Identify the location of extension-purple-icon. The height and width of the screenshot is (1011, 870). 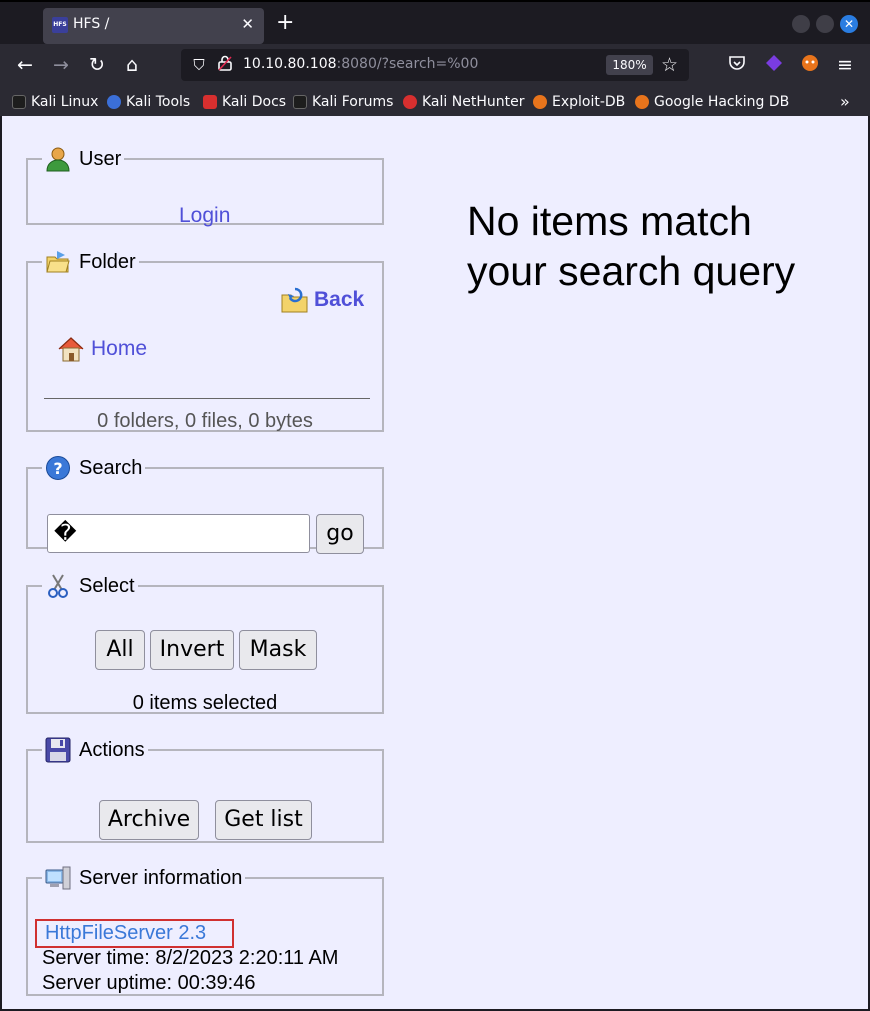
(774, 65).